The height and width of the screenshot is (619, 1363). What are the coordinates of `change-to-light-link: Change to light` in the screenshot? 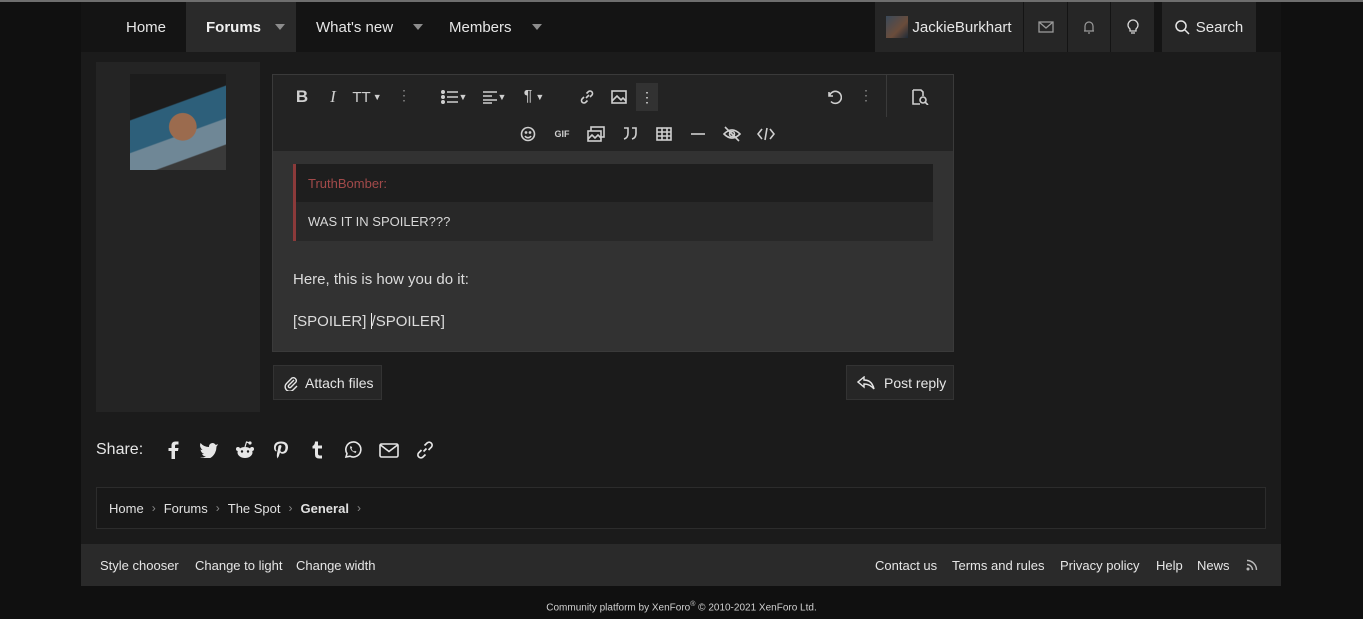 It's located at (238, 565).